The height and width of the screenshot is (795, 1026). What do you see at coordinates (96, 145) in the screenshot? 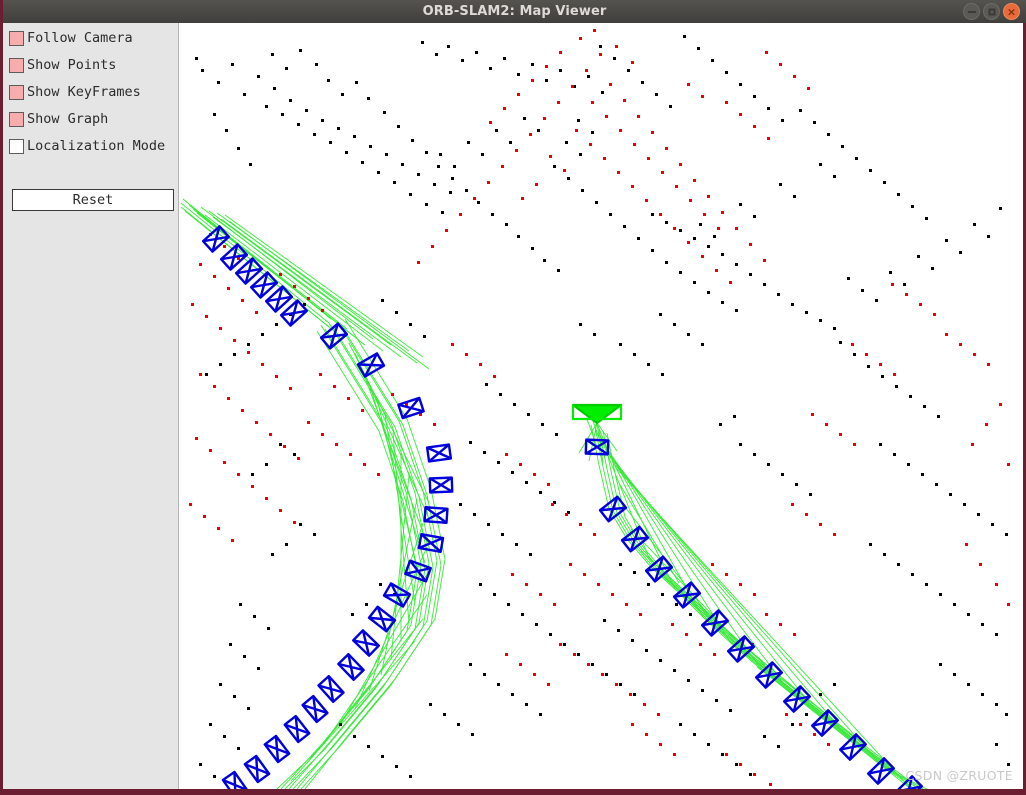
I see `checkbox-label: Localization Mode` at bounding box center [96, 145].